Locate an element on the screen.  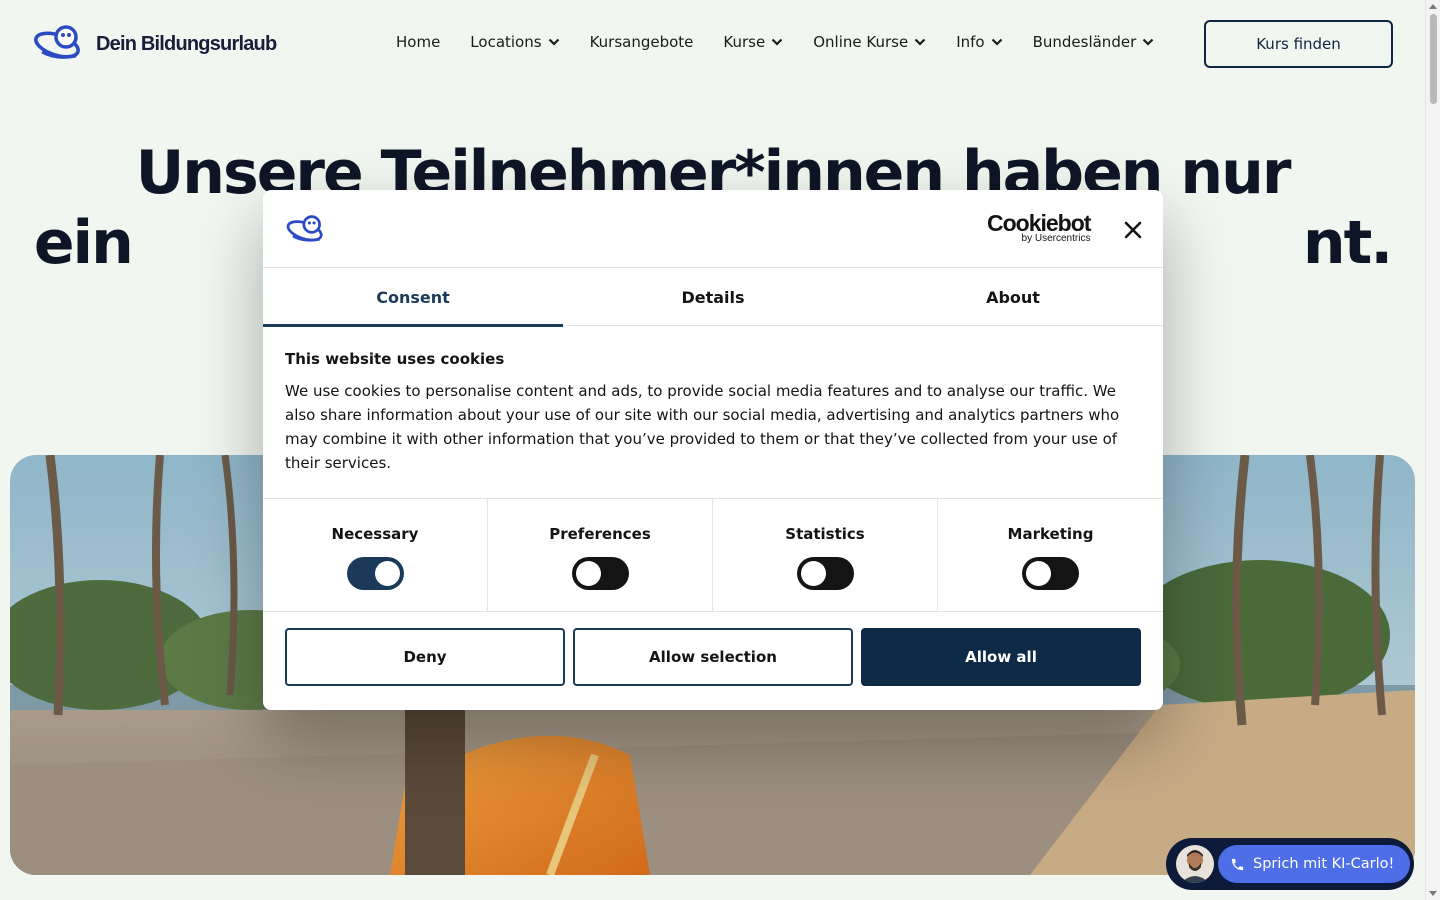
toggle-necessary: Necessary is located at coordinates (375, 555).